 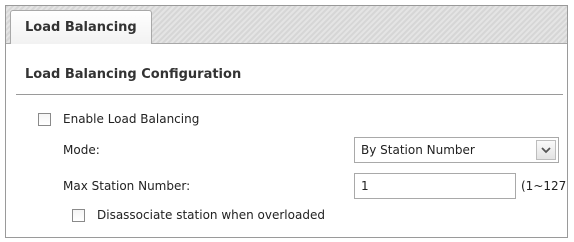 What do you see at coordinates (81, 150) in the screenshot?
I see `mode-label: Mode:` at bounding box center [81, 150].